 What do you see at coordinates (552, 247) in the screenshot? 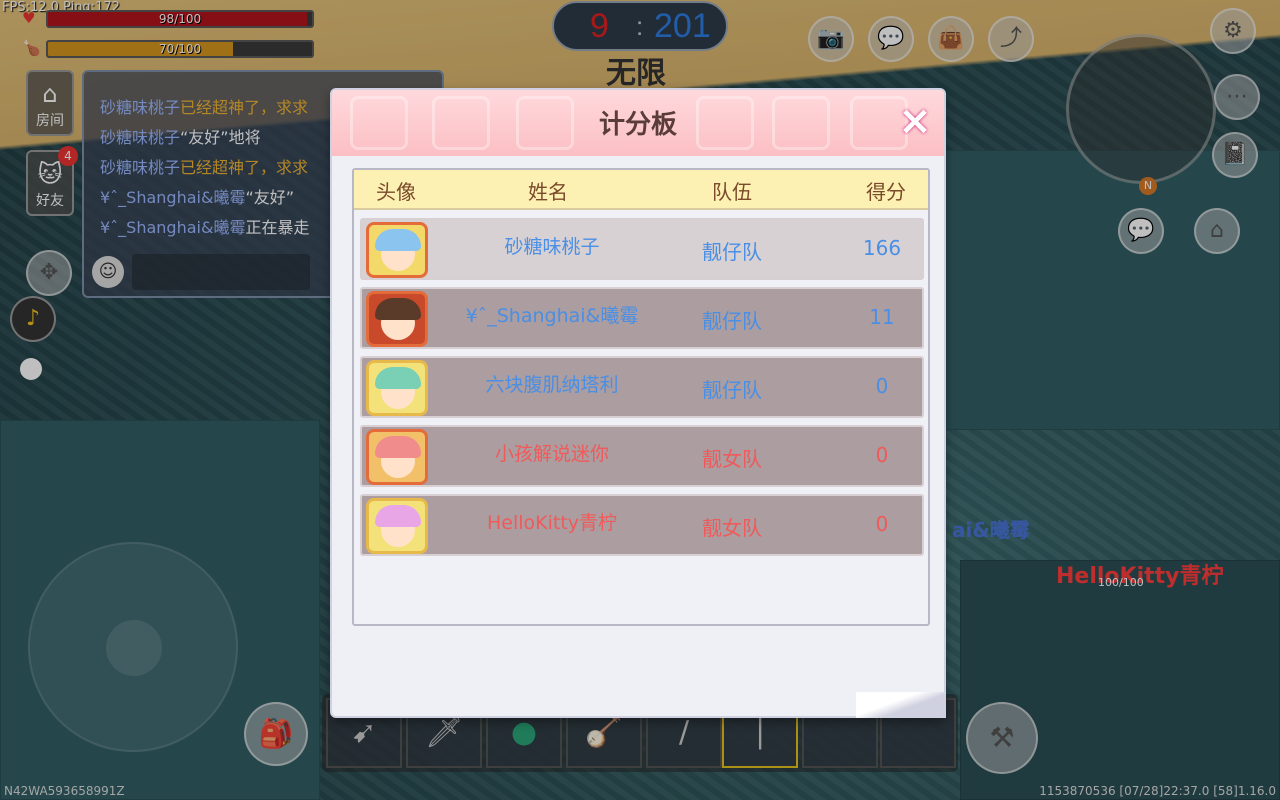
I see `player-name: 砂糖味桃子` at bounding box center [552, 247].